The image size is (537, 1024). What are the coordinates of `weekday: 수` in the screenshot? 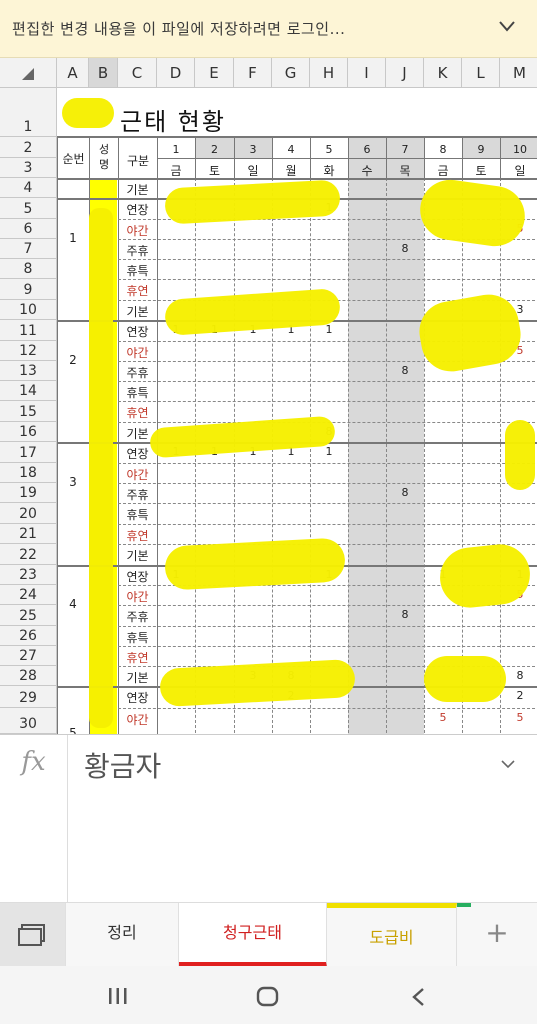 It's located at (367, 171).